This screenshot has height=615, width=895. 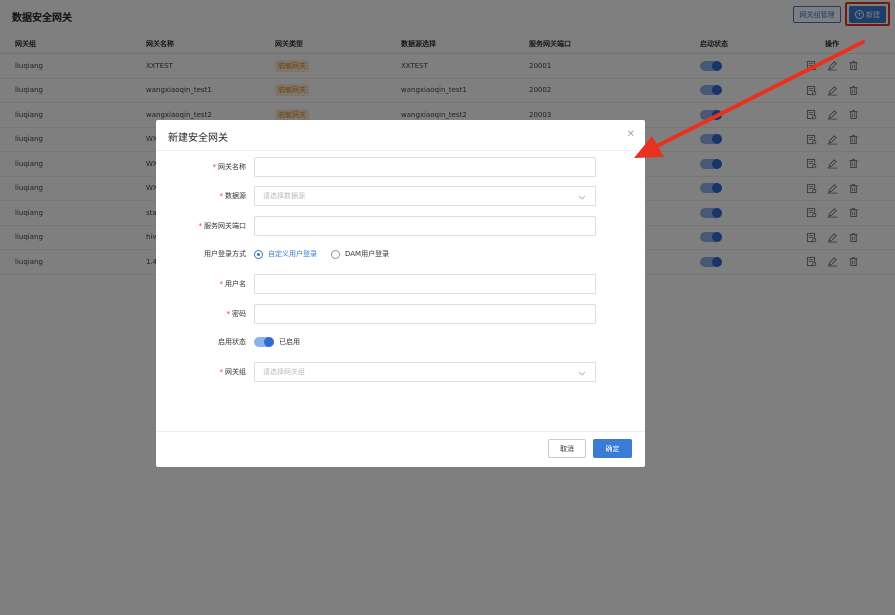 I want to click on data-source-placeholder: 请选择数据源, so click(x=284, y=196).